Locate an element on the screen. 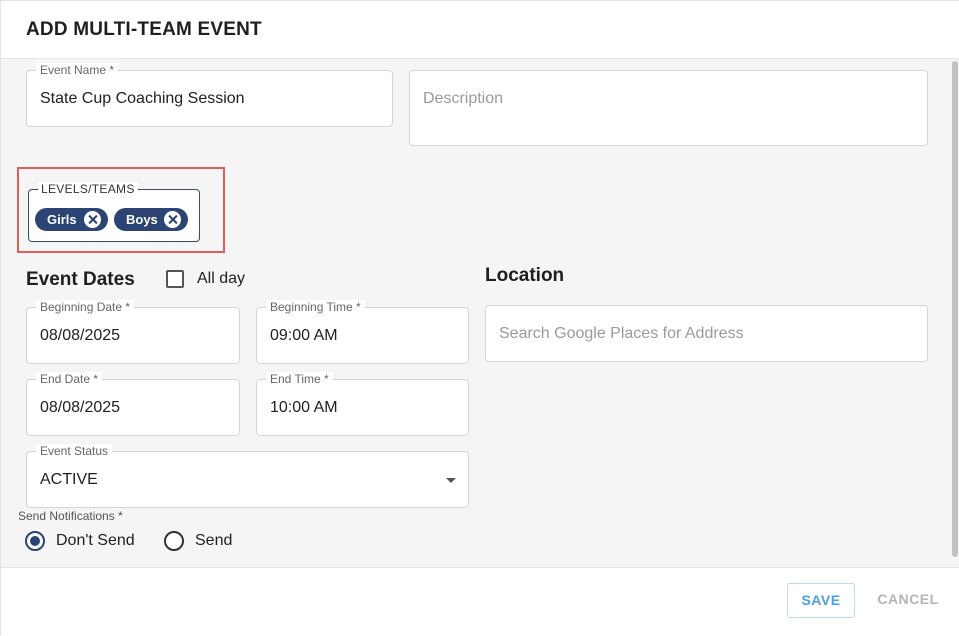 This screenshot has height=636, width=959. beginning-time-field: Beginning Time * 09:00 AM is located at coordinates (362, 332).